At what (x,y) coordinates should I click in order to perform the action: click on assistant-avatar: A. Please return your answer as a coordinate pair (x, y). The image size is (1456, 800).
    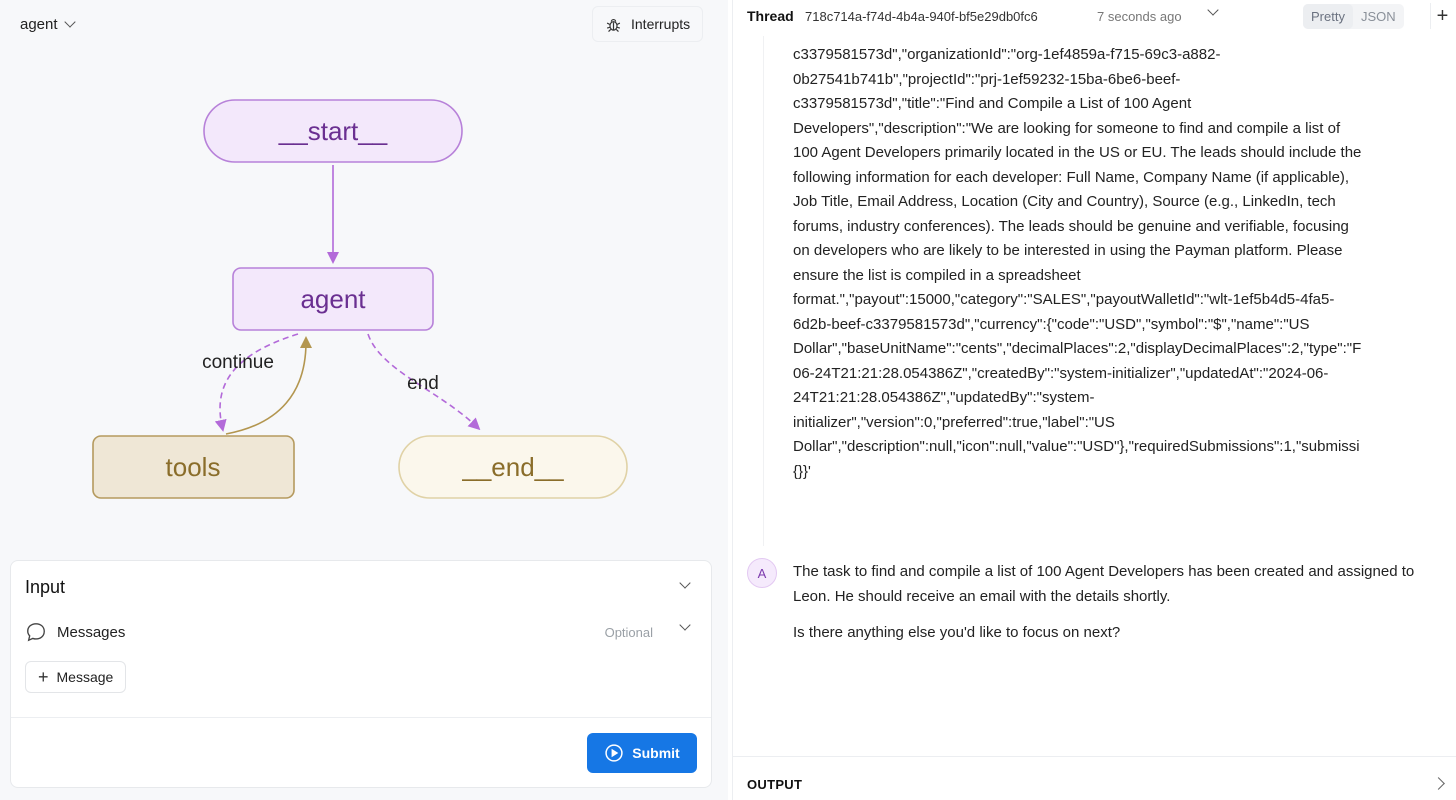
    Looking at the image, I should click on (762, 573).